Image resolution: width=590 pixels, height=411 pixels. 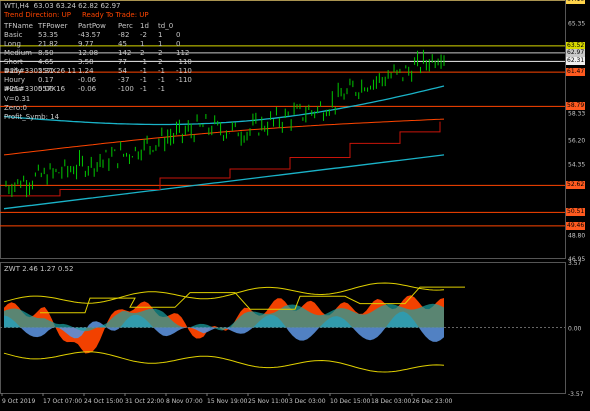 What do you see at coordinates (40, 71) in the screenshot?
I see `overlap-label: #25#330557X26 11` at bounding box center [40, 71].